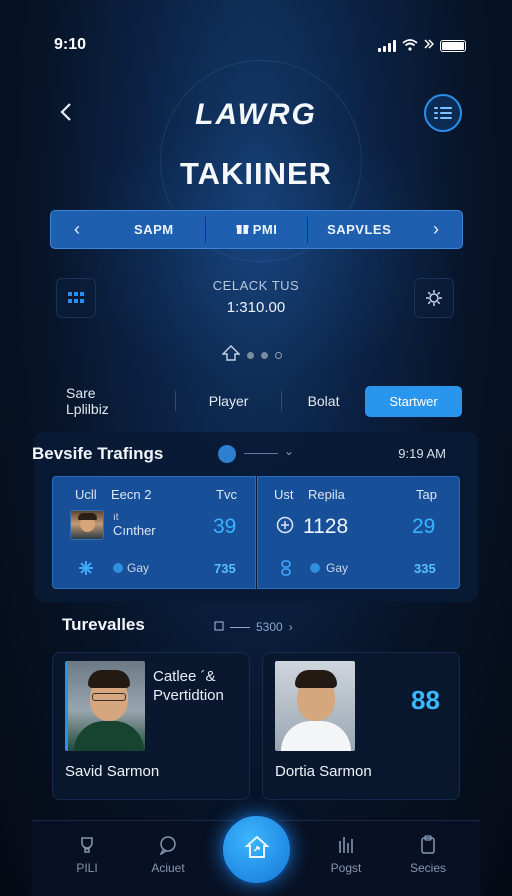 Image resolution: width=512 pixels, height=896 pixels. Describe the element at coordinates (242, 230) in the screenshot. I see `gift-icon` at that location.